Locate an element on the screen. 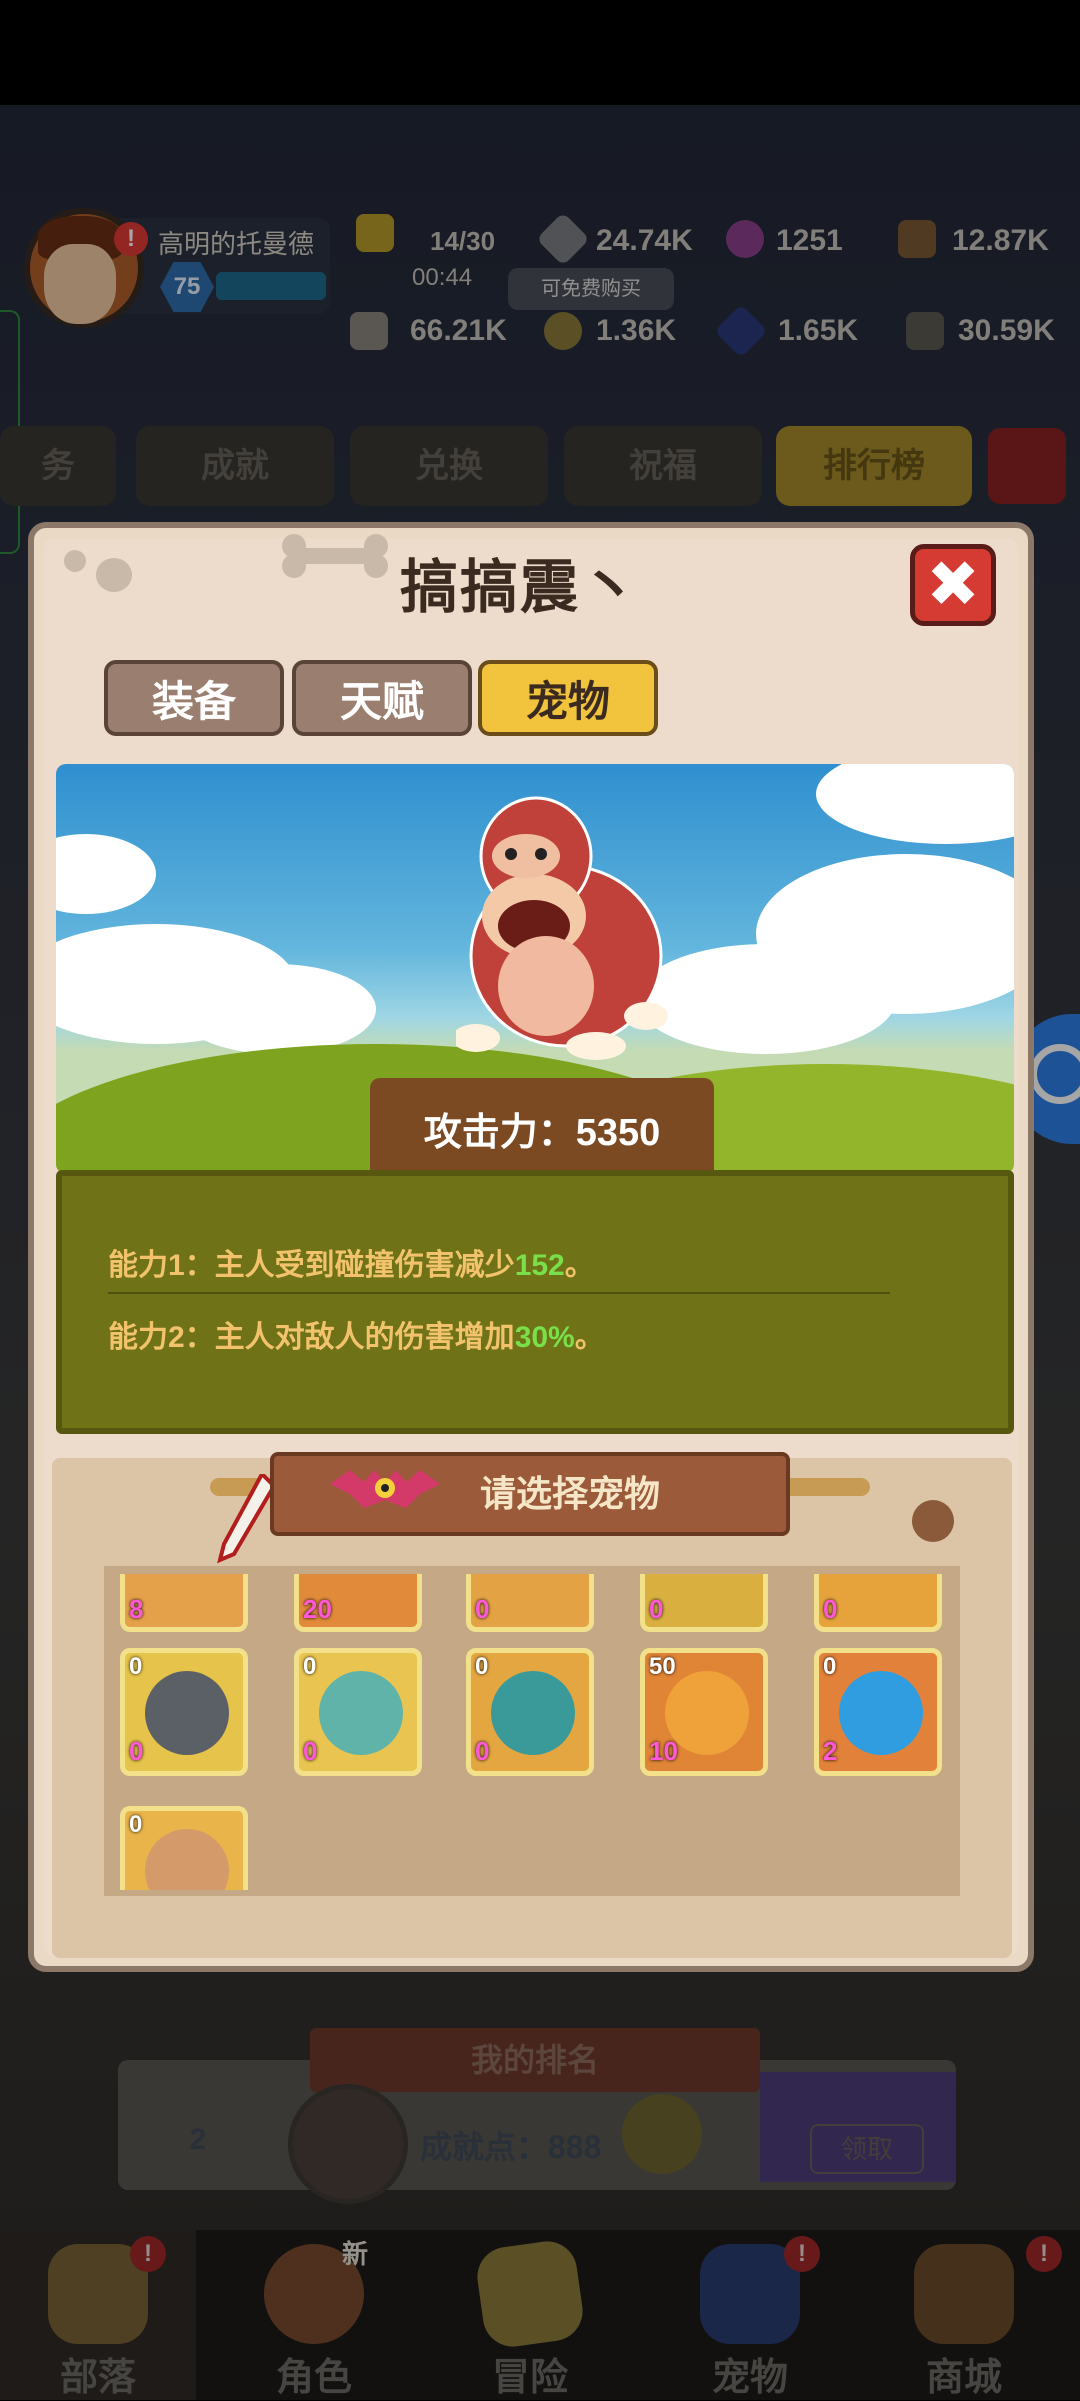  ability-1: 能力1：主人受到碰撞伤害减少152。 is located at coordinates (351, 1265).